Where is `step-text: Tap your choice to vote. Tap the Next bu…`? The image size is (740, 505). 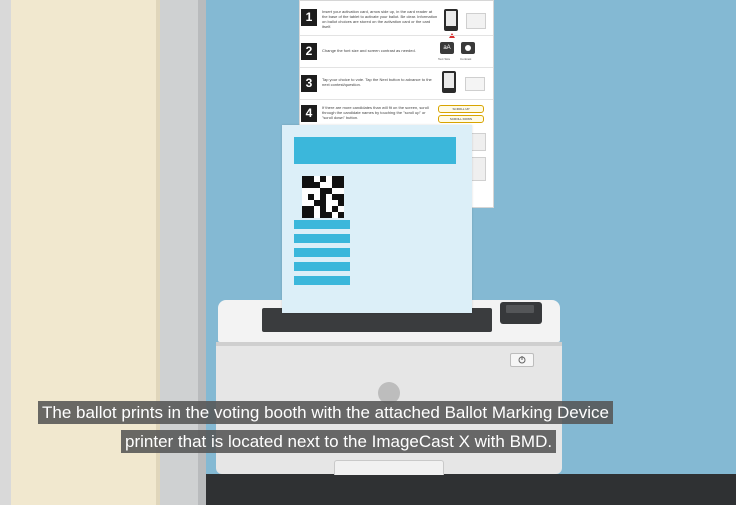 step-text: Tap your choice to vote. Tap the Next bu… is located at coordinates (377, 82).